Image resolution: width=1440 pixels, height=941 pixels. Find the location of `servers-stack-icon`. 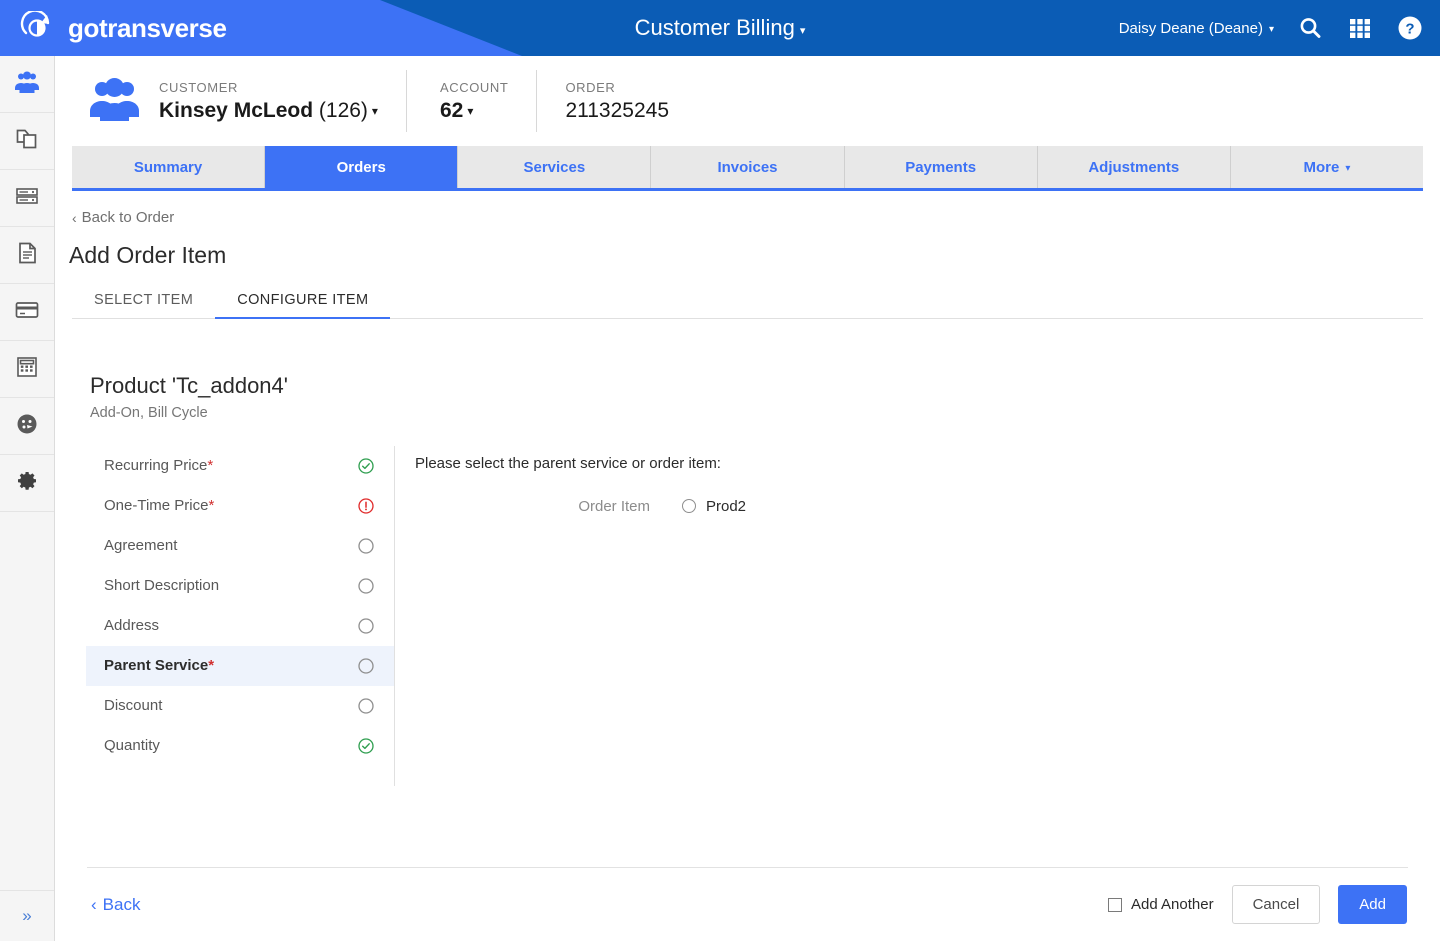

servers-stack-icon is located at coordinates (27, 198).